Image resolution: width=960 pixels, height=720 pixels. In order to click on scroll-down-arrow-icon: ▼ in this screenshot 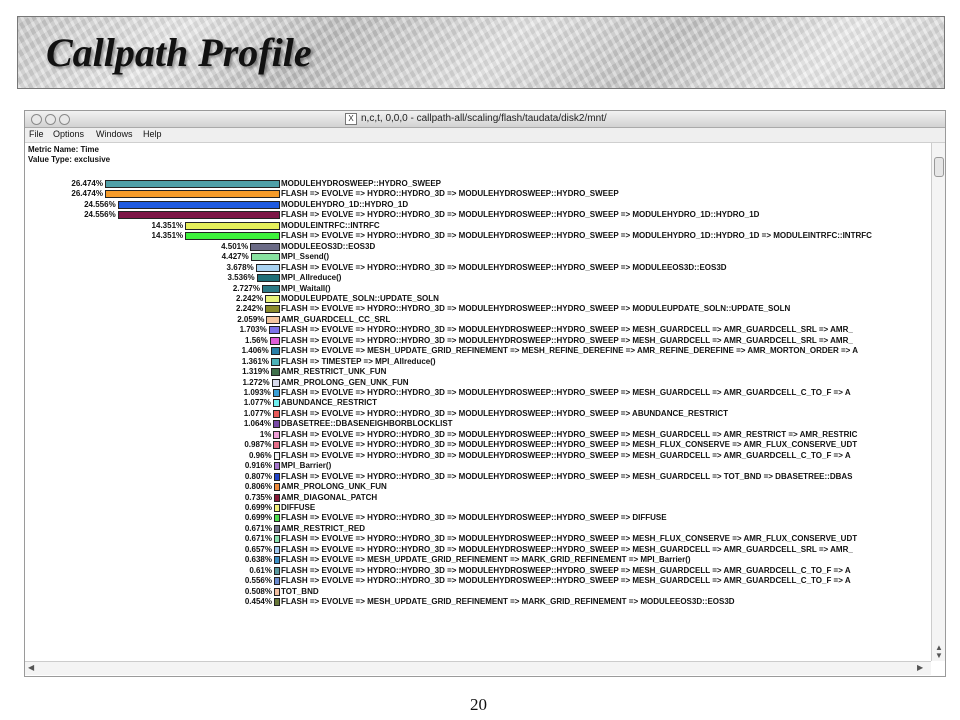, I will do `click(939, 655)`.